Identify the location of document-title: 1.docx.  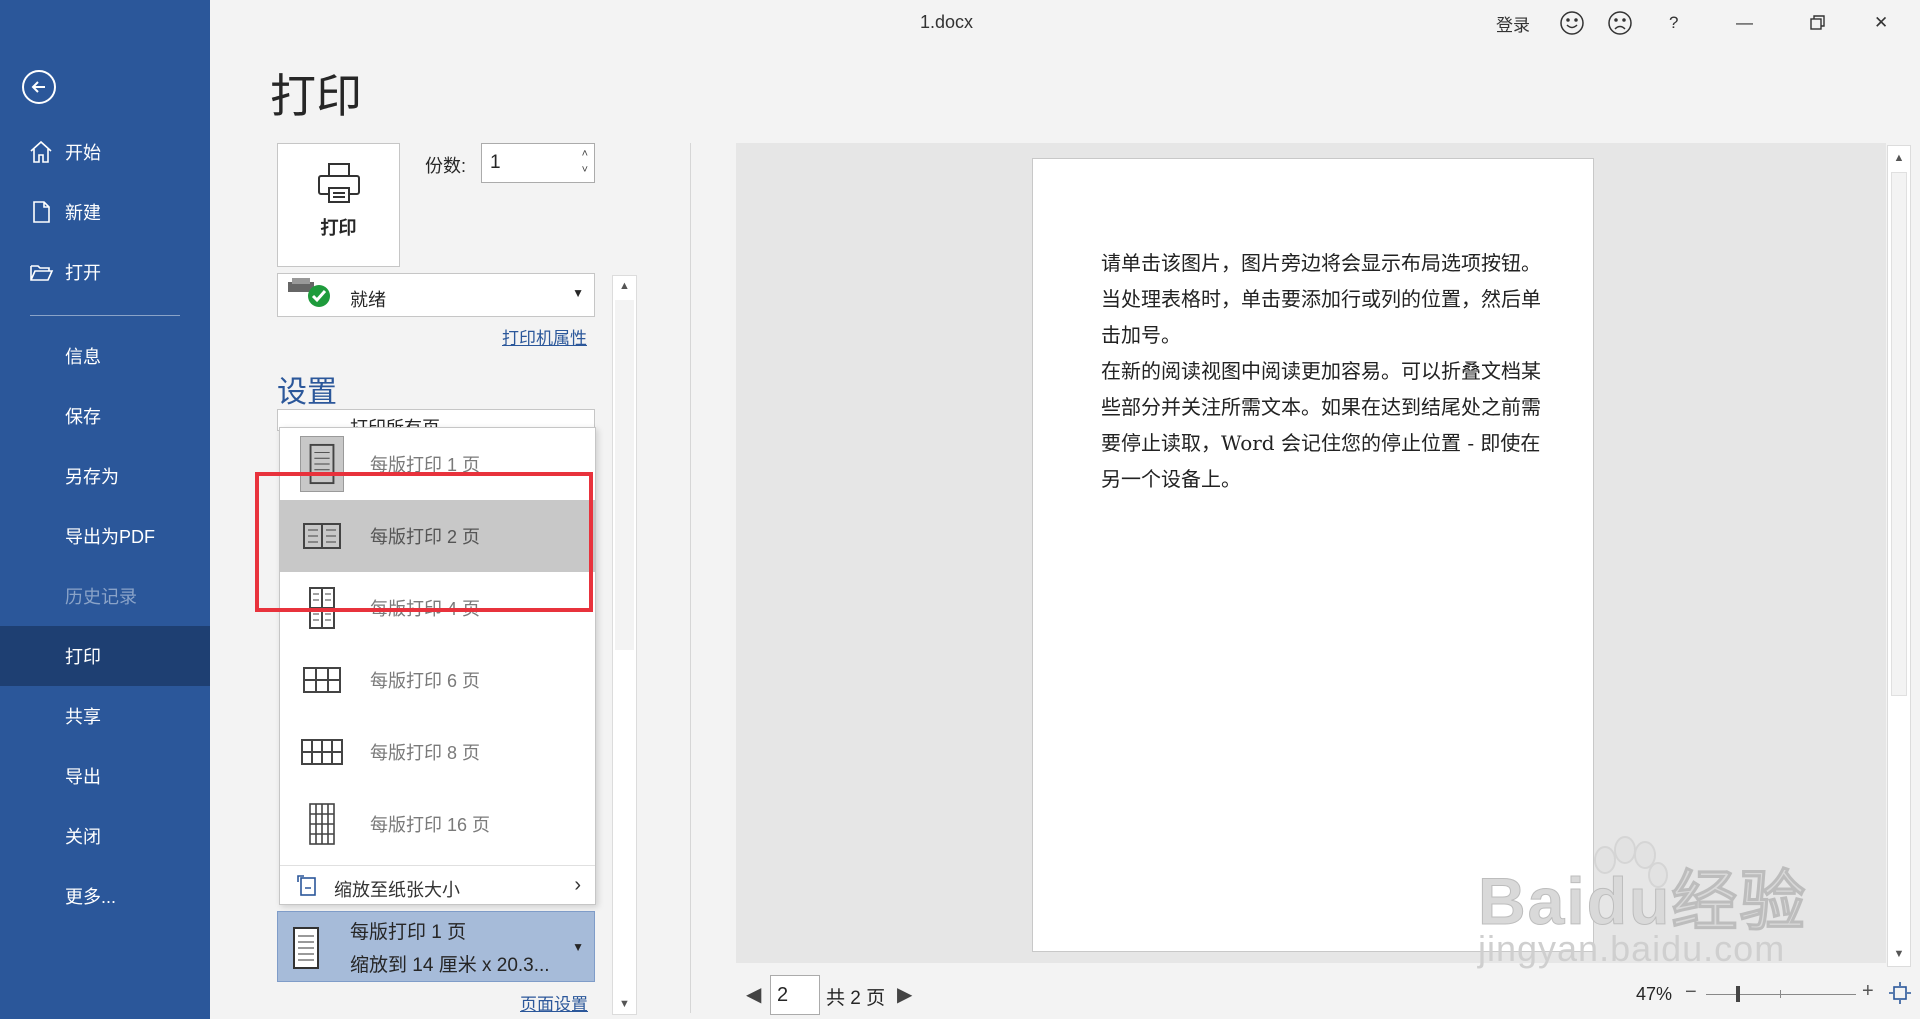
(947, 22).